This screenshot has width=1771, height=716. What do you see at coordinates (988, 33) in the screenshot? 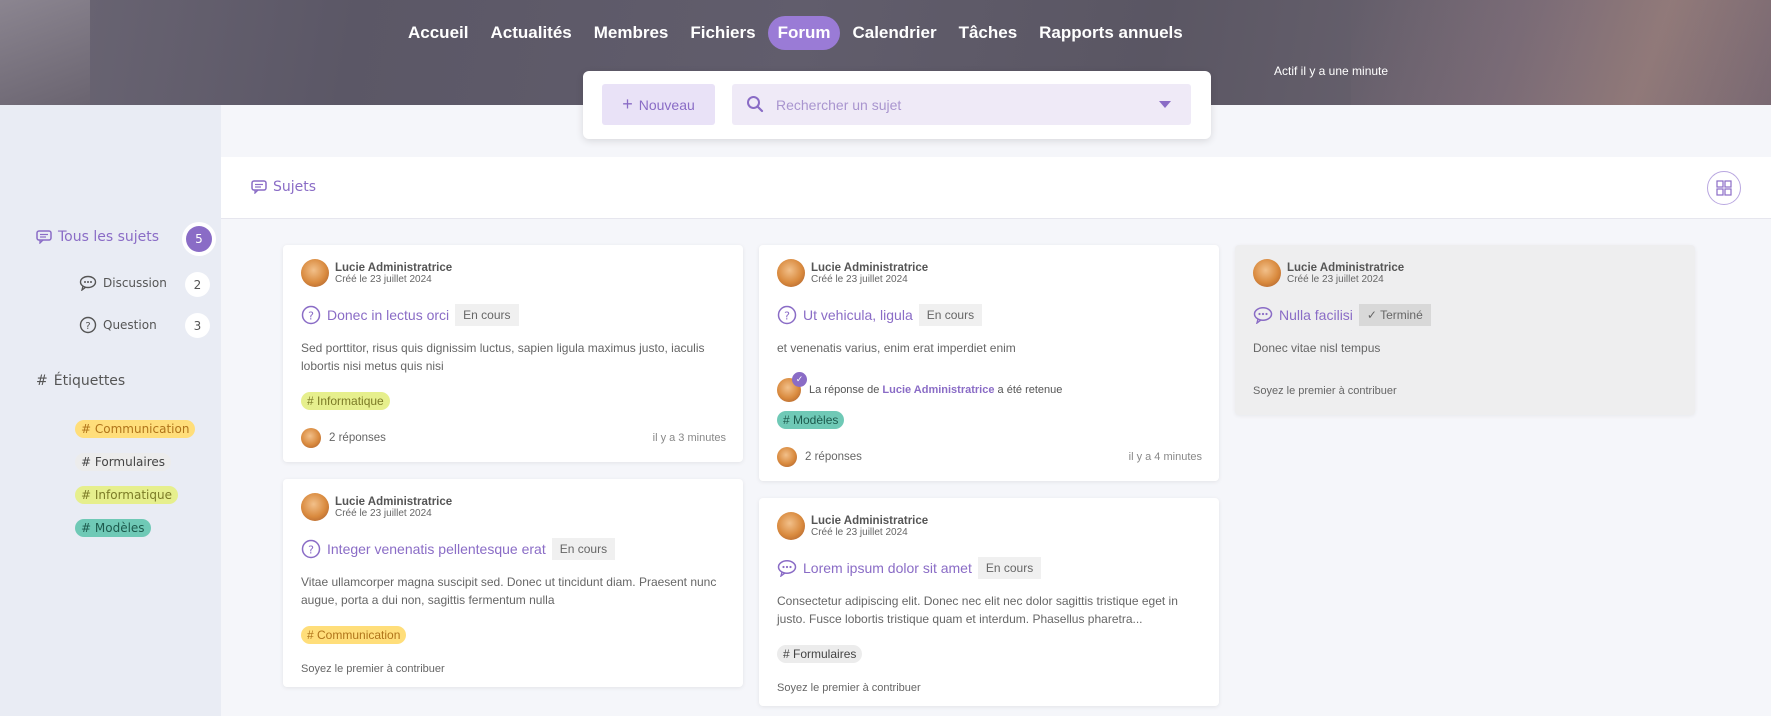
I see `nav-item-taches: Tâches` at bounding box center [988, 33].